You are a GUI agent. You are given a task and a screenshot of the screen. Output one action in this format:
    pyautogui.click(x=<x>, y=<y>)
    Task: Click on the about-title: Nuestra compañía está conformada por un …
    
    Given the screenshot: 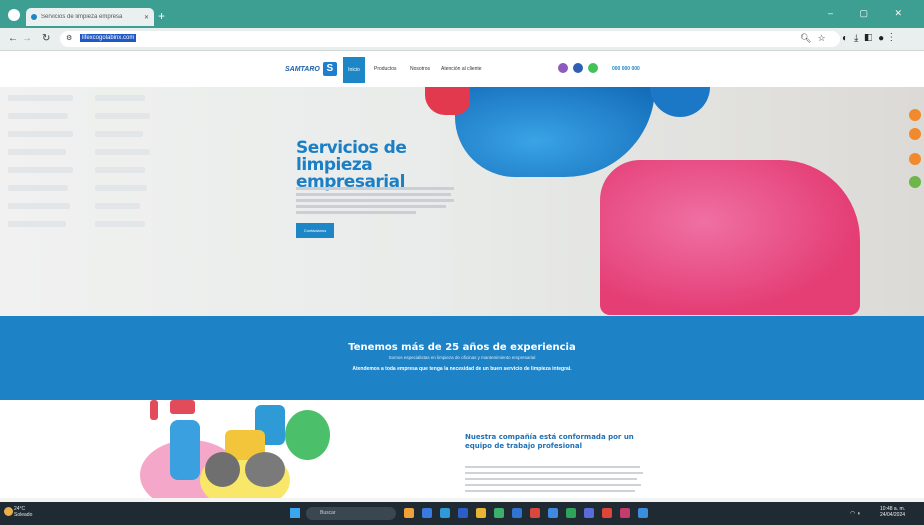 What is the action you would take?
    pyautogui.click(x=549, y=441)
    